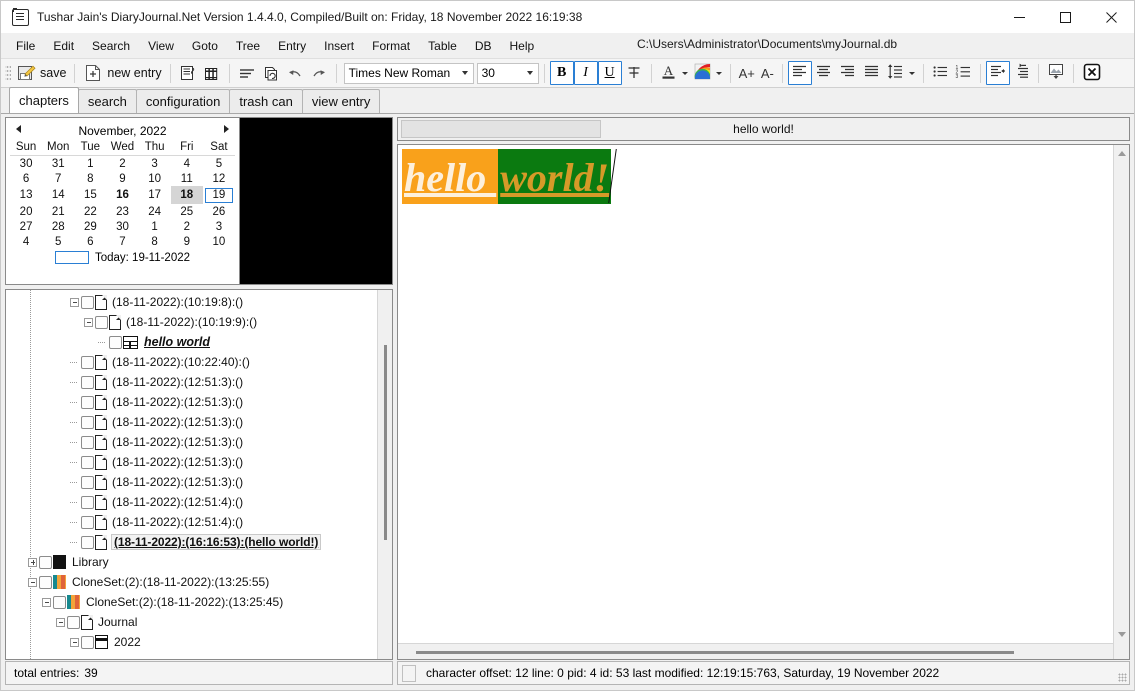 This screenshot has height=691, width=1135. Describe the element at coordinates (122, 211) in the screenshot. I see `calendar-day-cell: 23` at that location.